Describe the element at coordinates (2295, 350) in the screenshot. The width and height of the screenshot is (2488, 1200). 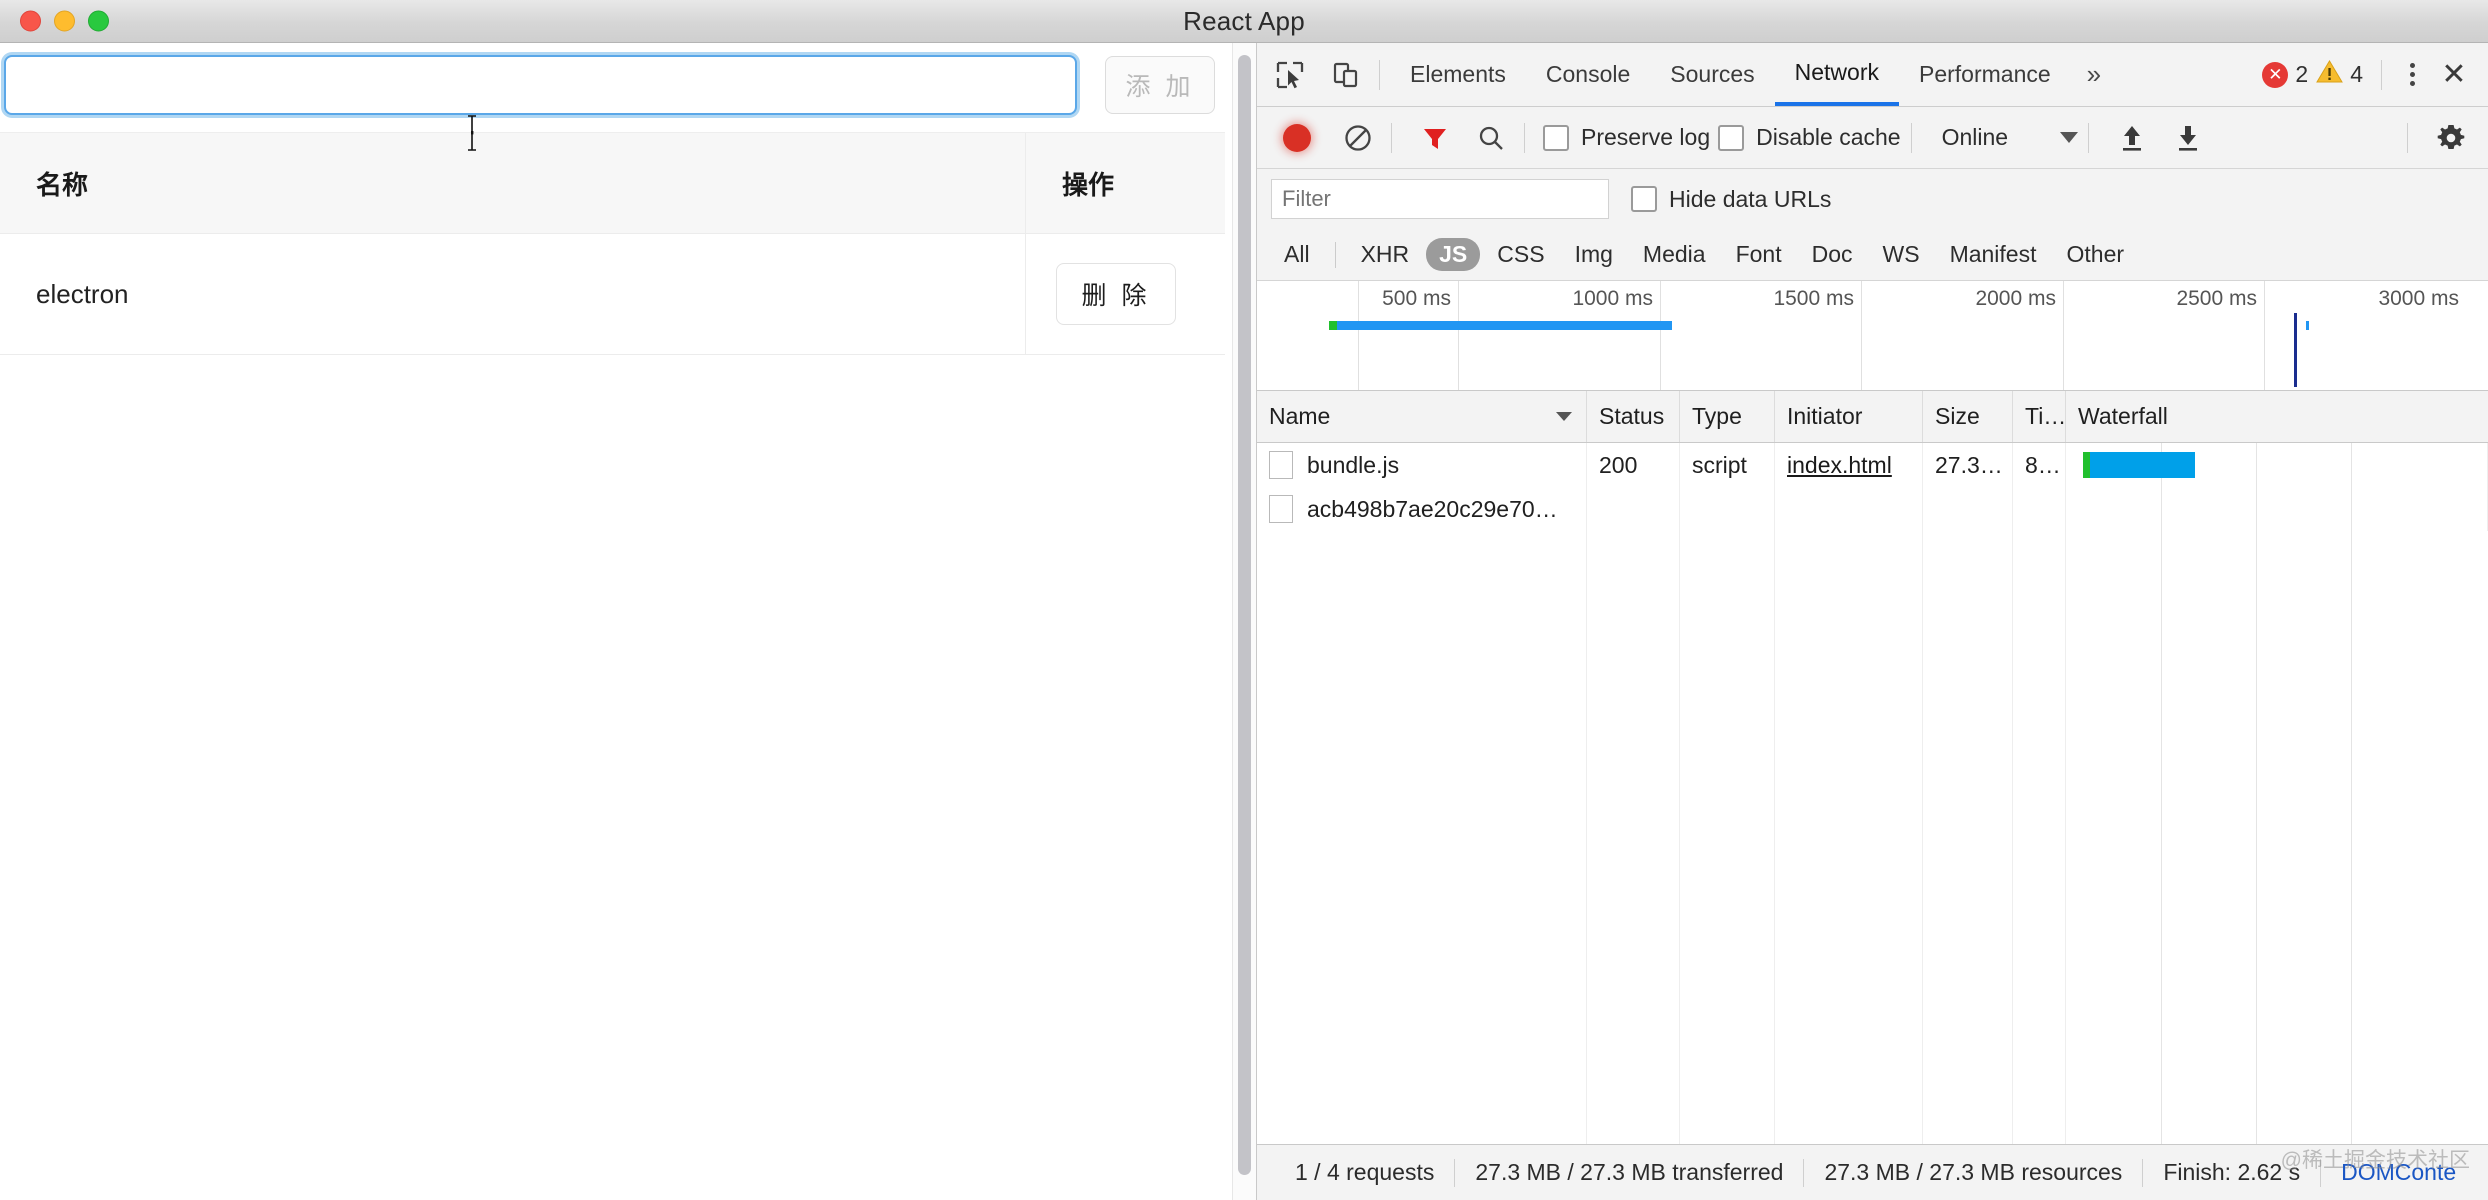
I see `overview-domcontentloaded-line` at that location.